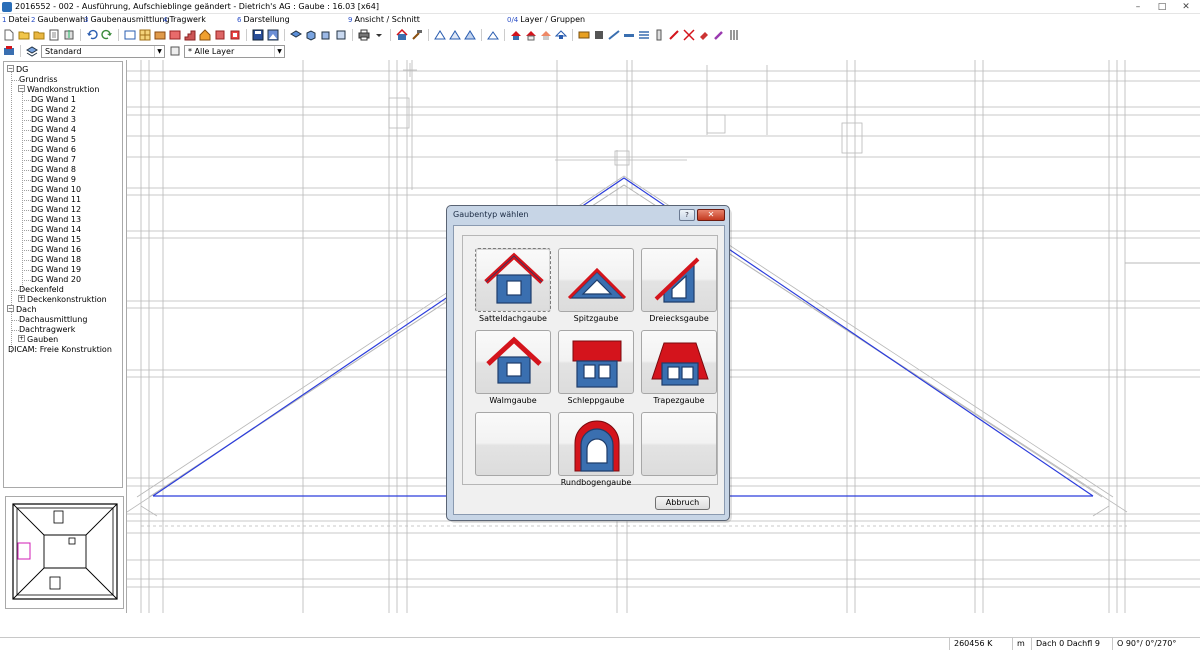 The image size is (1200, 650). What do you see at coordinates (53, 120) in the screenshot?
I see `tree-item: DG Wand 3` at bounding box center [53, 120].